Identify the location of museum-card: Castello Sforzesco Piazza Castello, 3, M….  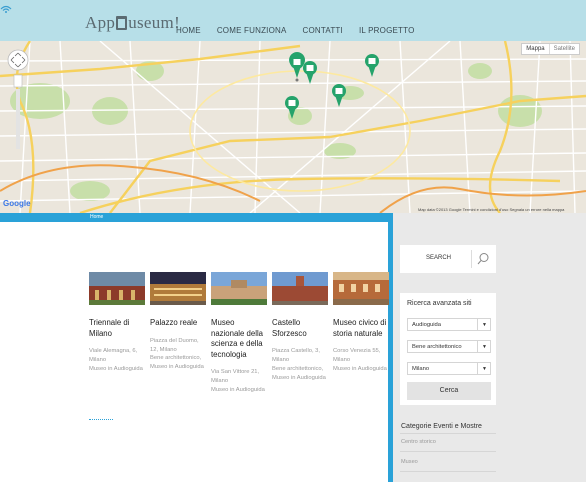
(300, 327).